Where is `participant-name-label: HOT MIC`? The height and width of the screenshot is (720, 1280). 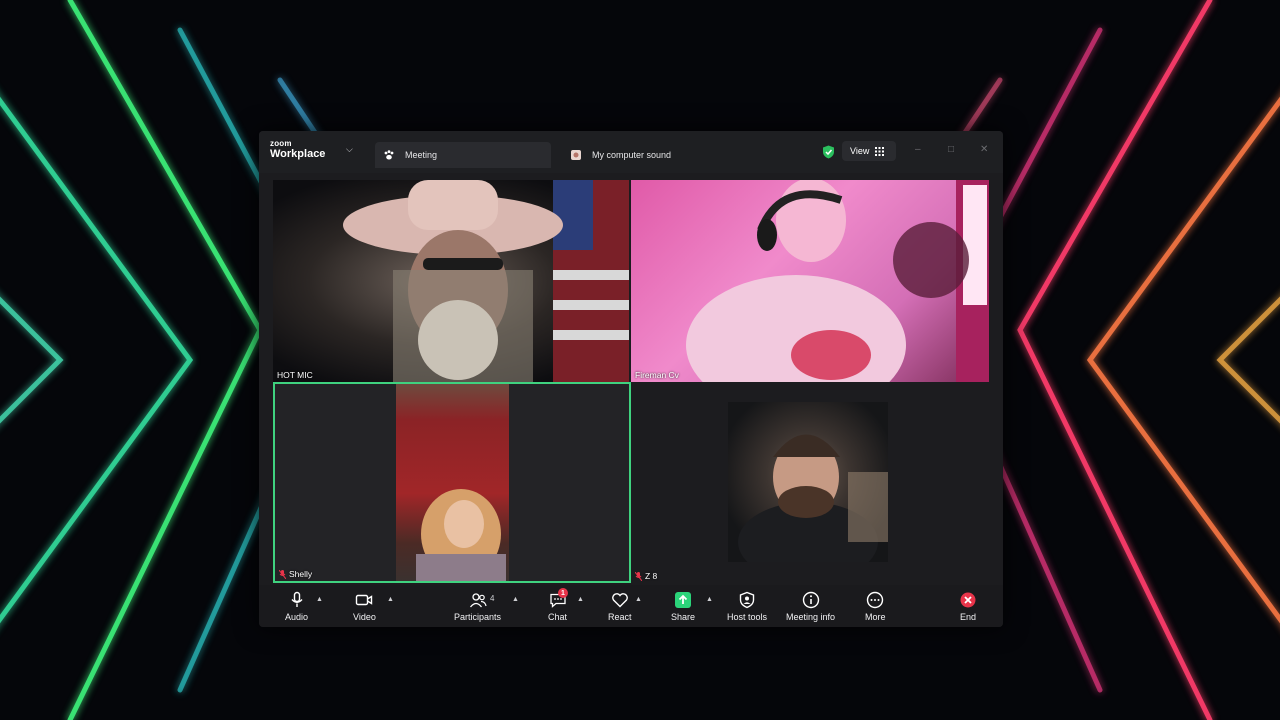
participant-name-label: HOT MIC is located at coordinates (295, 375).